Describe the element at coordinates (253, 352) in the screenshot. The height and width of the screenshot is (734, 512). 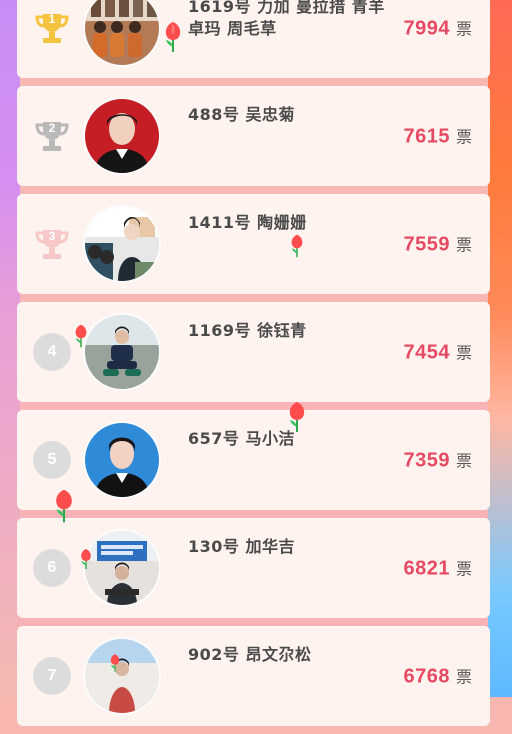
I see `ranking-item: 4 1169号 徐钰青 7454 票` at that location.